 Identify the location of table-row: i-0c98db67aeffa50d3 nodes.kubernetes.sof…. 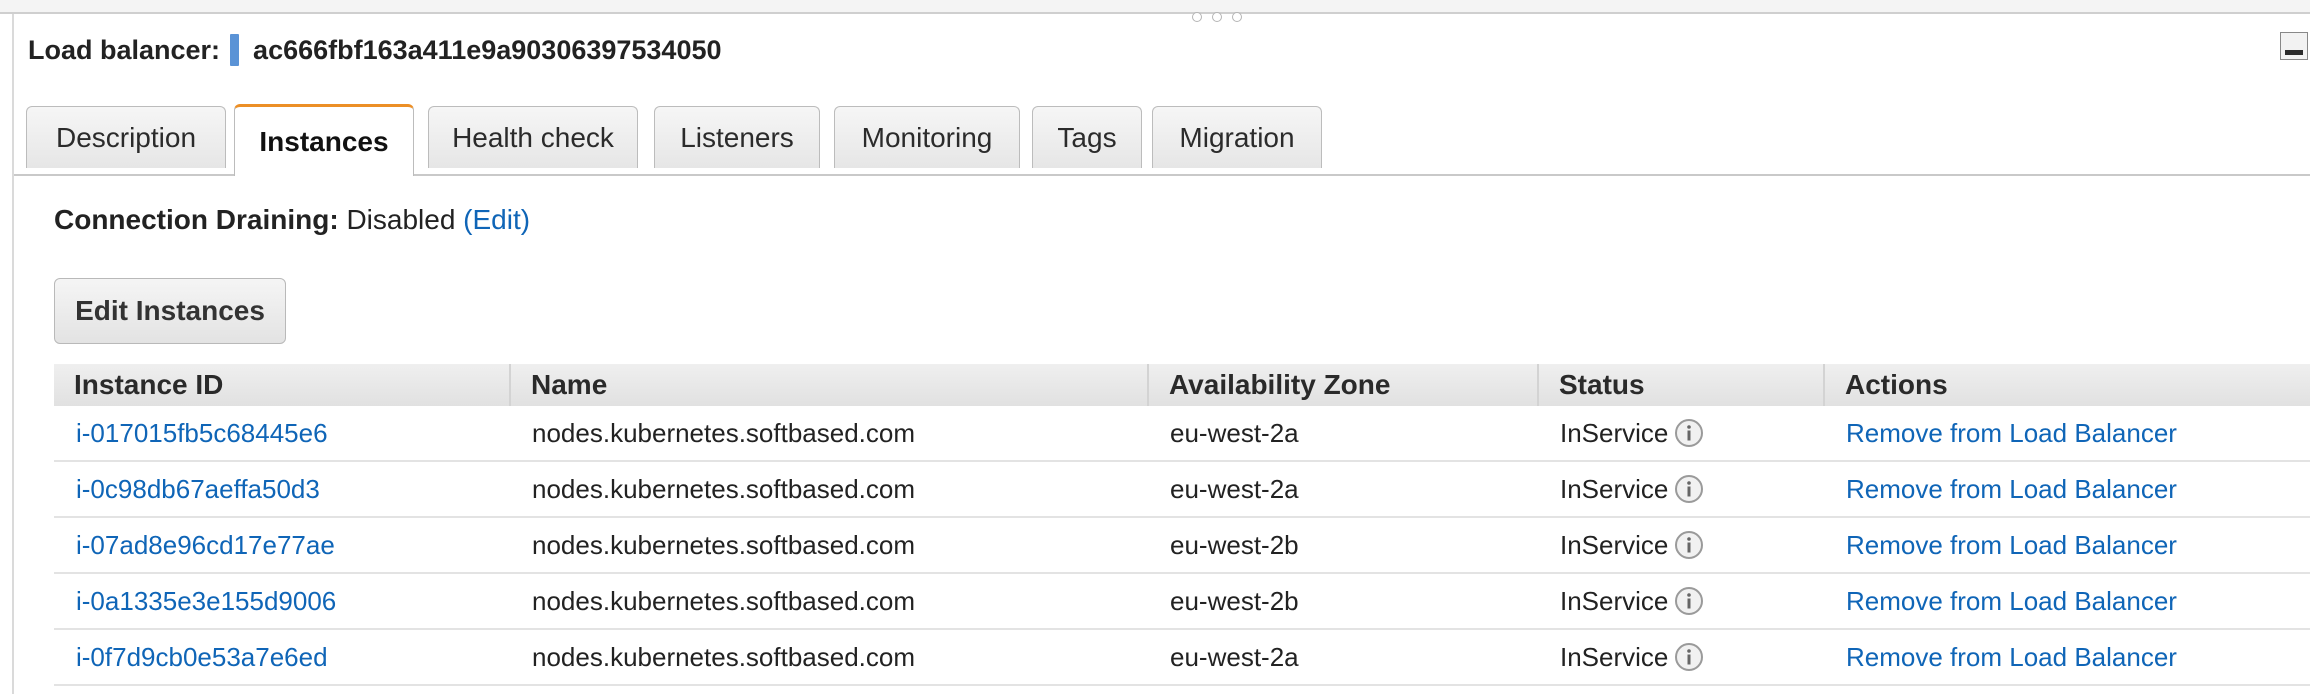
(1182, 489).